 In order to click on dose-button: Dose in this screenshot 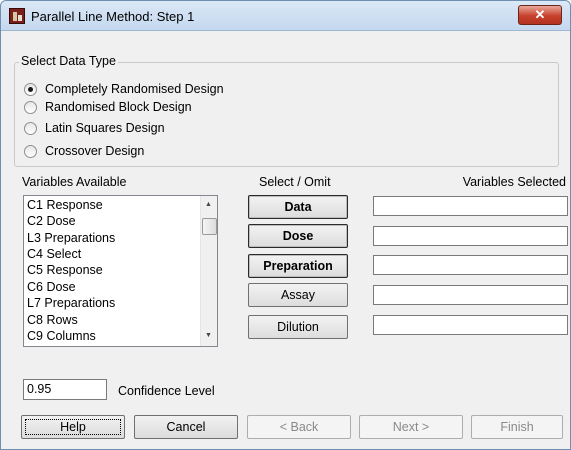, I will do `click(298, 236)`.